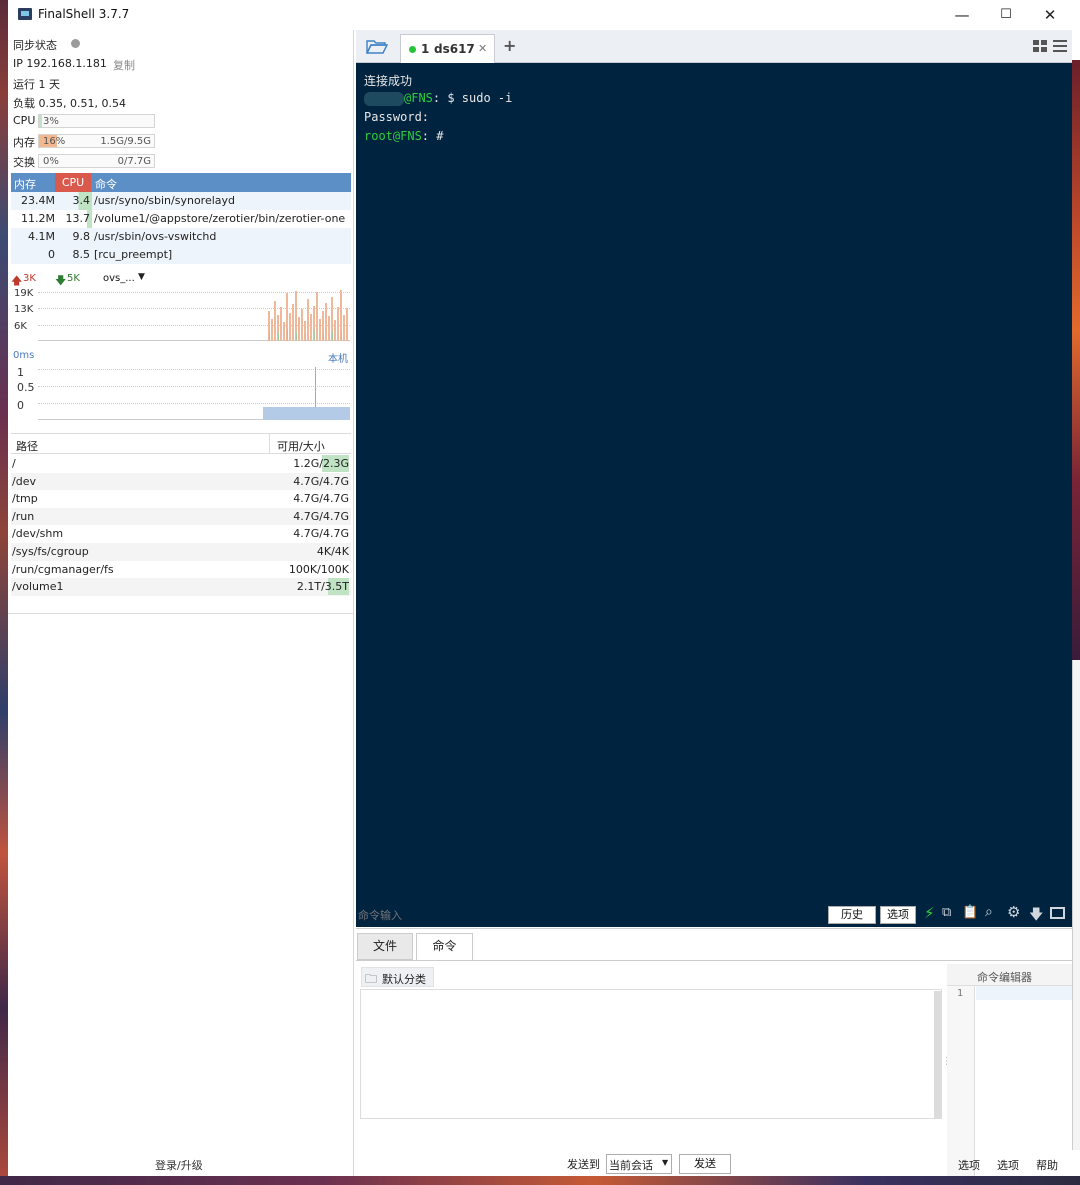 The height and width of the screenshot is (1185, 1080). I want to click on proc-col-mem: 内存, so click(25, 184).